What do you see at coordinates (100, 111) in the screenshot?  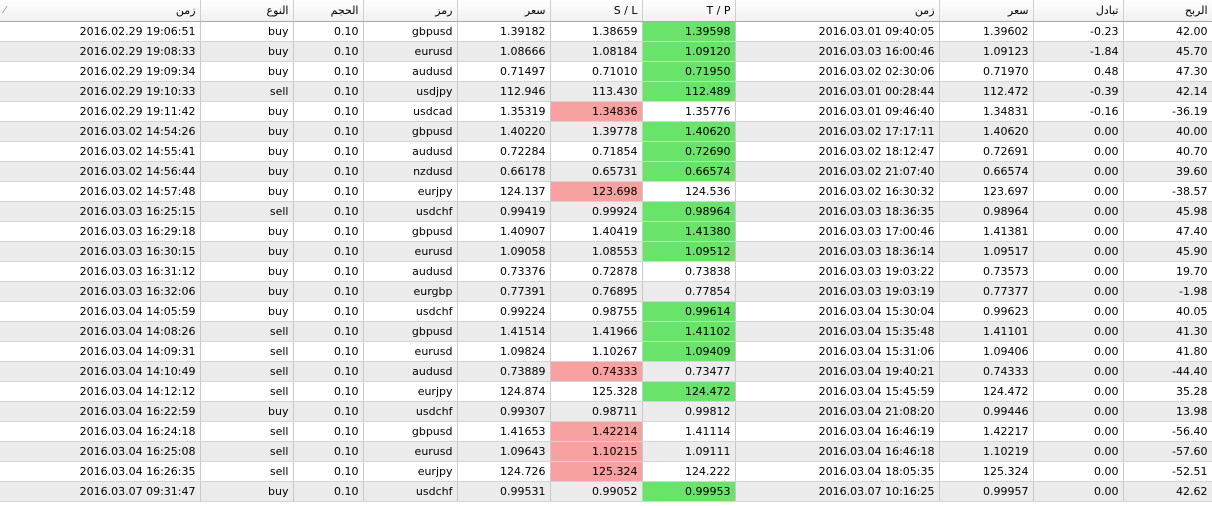 I see `open-time-cell: 2016.02.29 19:11:42` at bounding box center [100, 111].